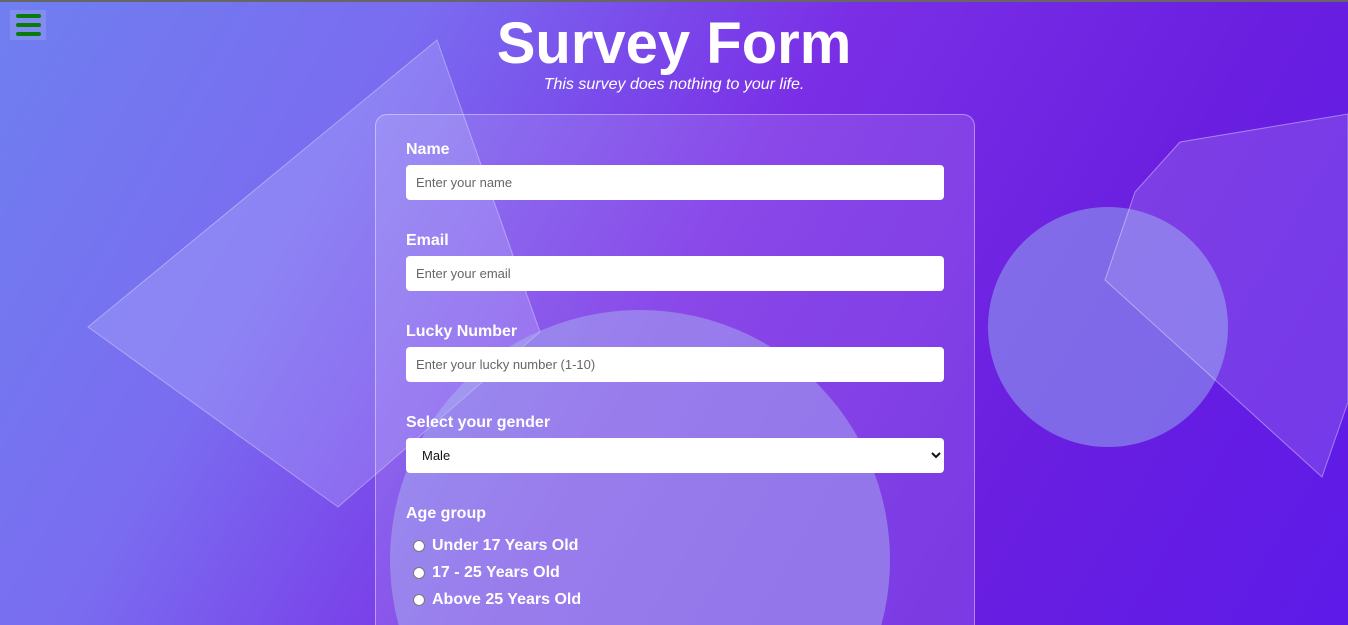 This screenshot has width=1348, height=625. I want to click on age-group-label: Age group, so click(446, 513).